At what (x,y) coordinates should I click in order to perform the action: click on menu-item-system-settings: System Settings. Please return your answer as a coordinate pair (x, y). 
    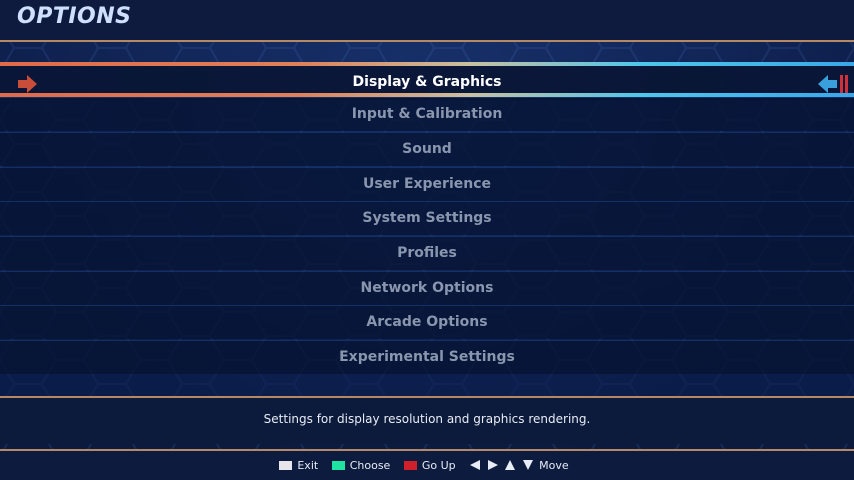
    Looking at the image, I should click on (427, 218).